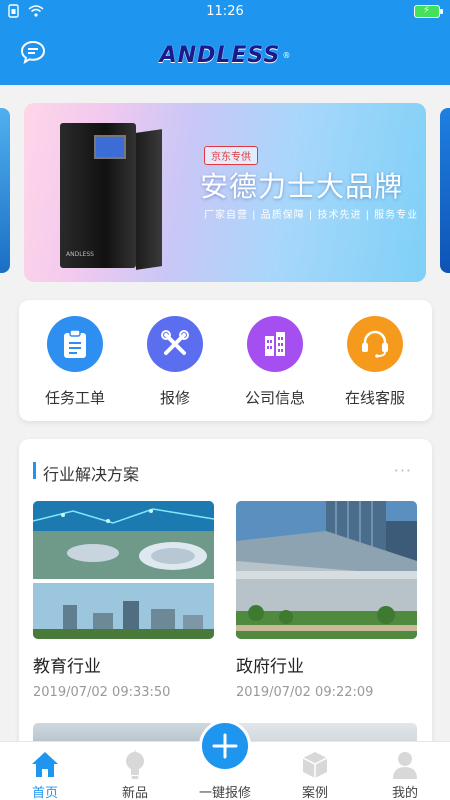 This screenshot has width=450, height=800. What do you see at coordinates (404, 793) in the screenshot?
I see `nav-label: 我的` at bounding box center [404, 793].